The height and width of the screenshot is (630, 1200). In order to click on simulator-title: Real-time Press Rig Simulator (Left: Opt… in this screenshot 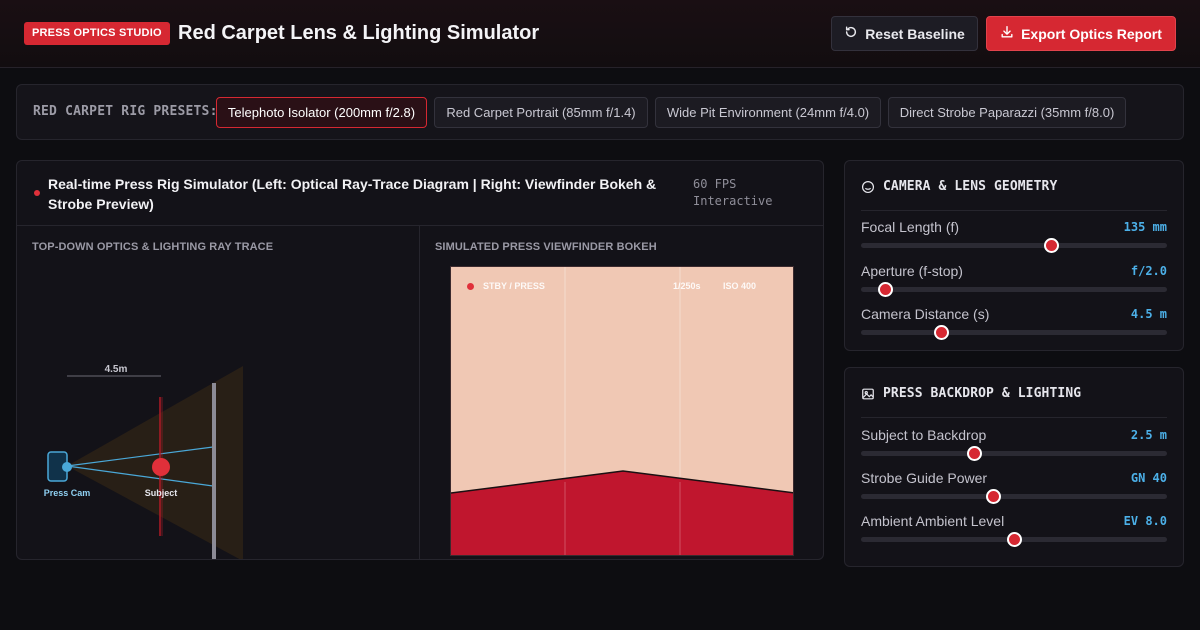, I will do `click(352, 194)`.